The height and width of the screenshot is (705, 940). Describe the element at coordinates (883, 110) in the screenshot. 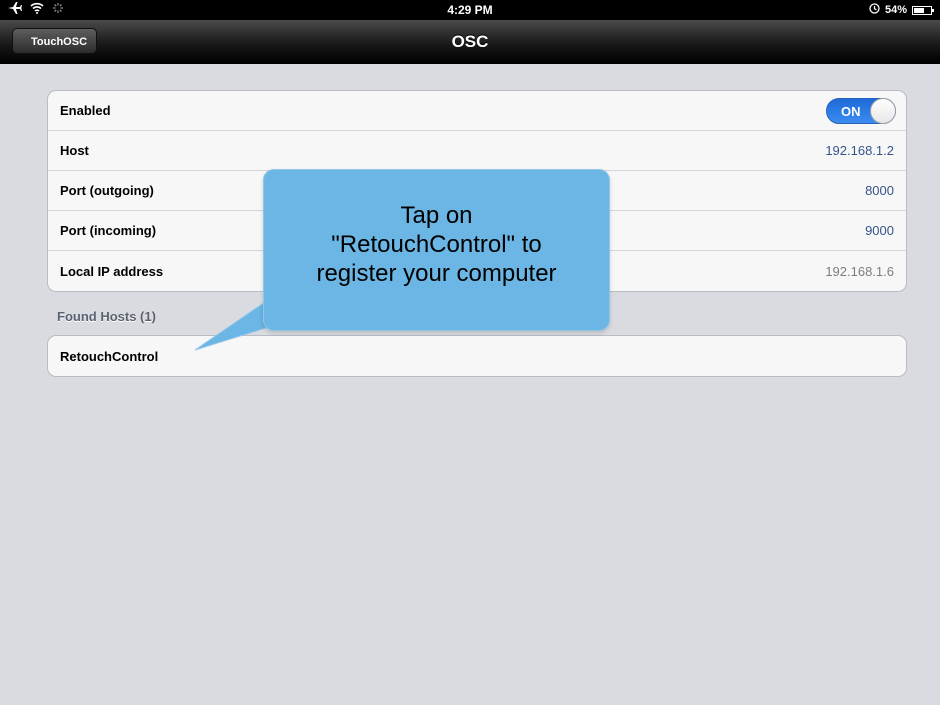

I see `toggle-knob` at that location.